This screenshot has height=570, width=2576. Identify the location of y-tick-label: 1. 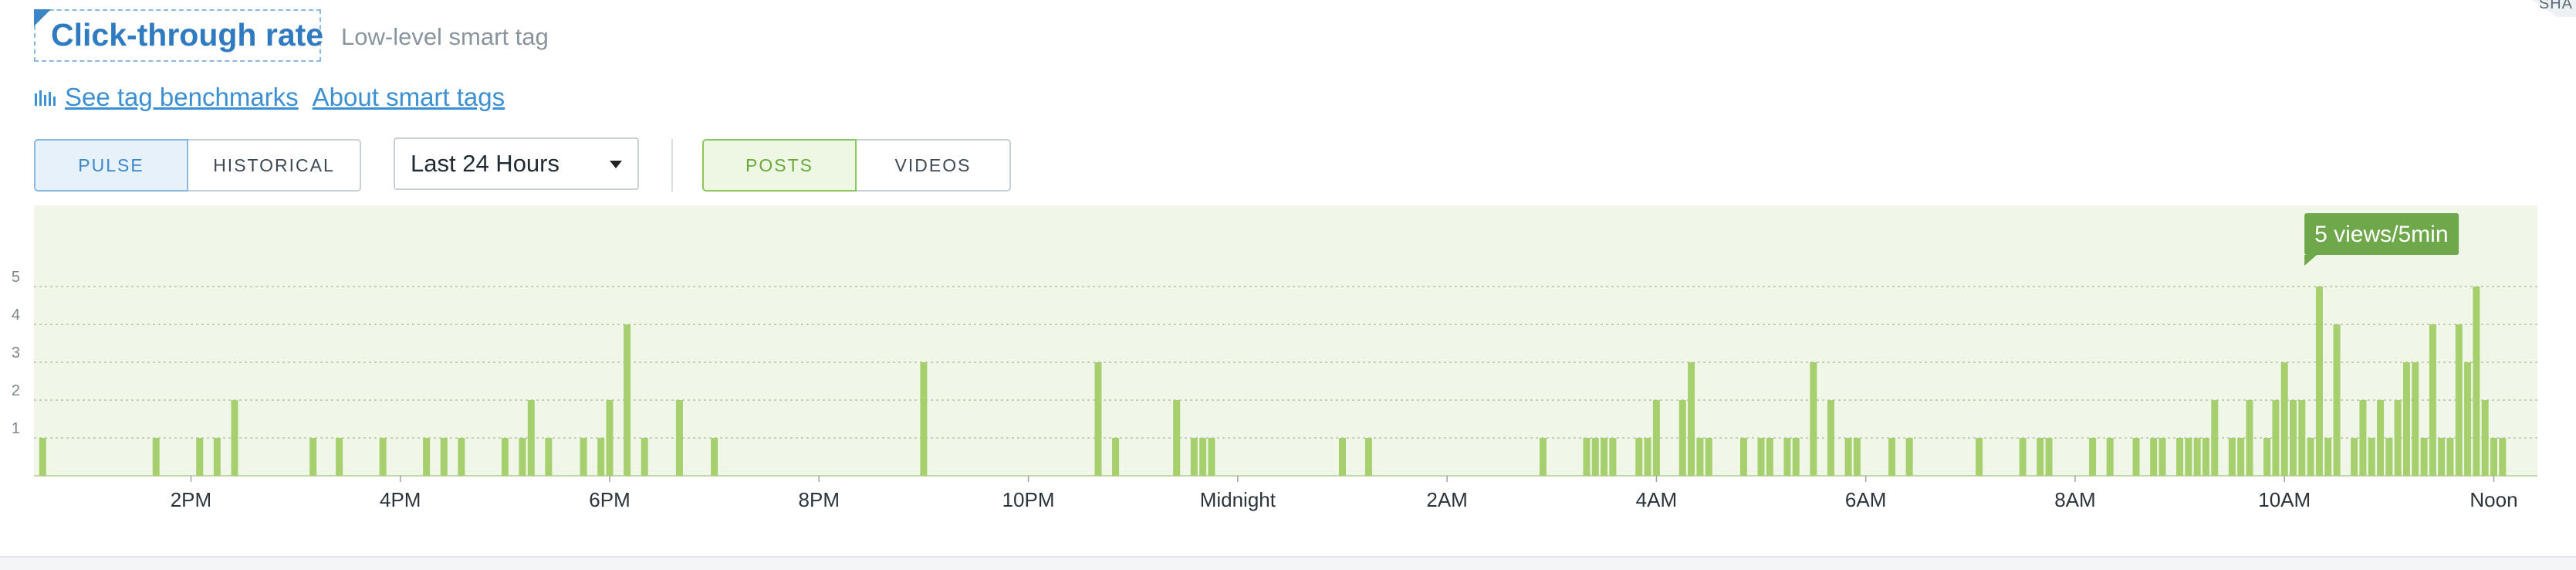
(16, 428).